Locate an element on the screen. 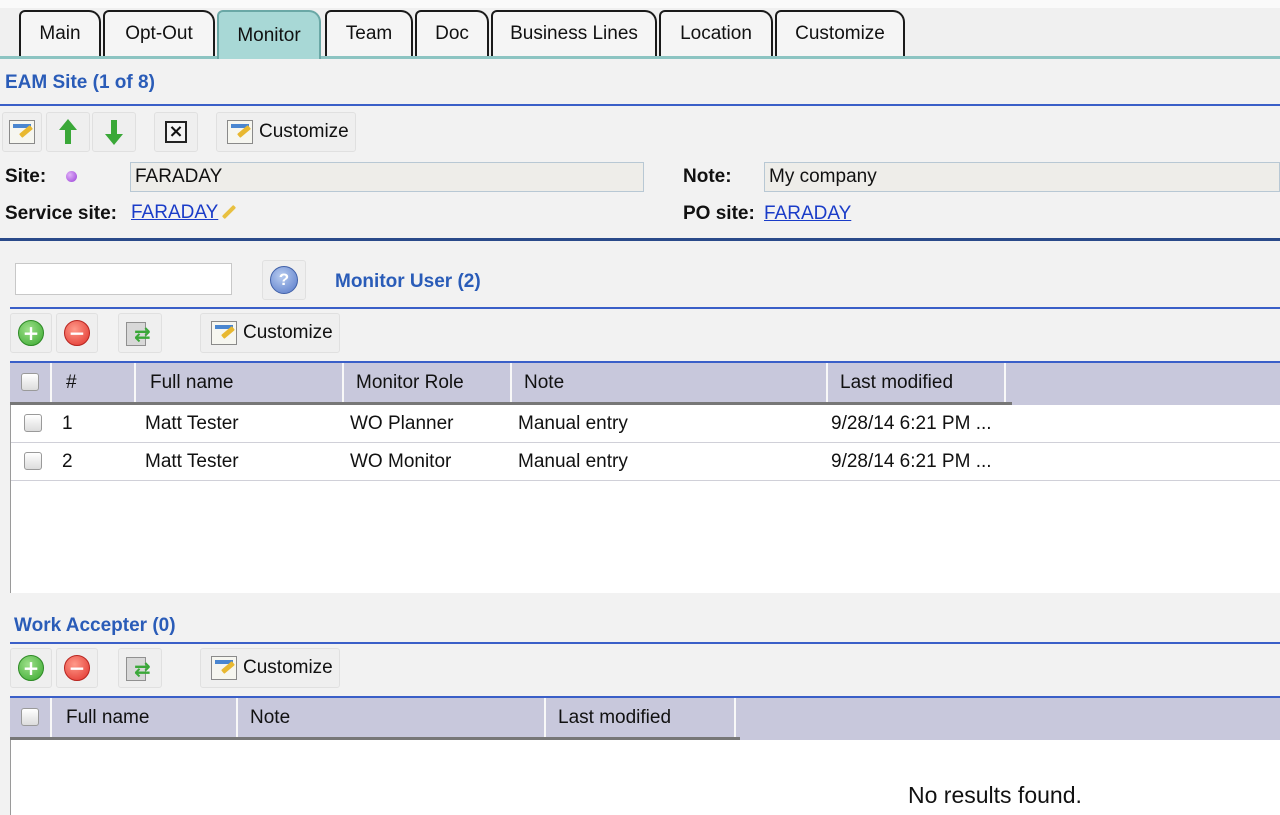 The width and height of the screenshot is (1280, 815). cell-monitor-role: WO Monitor is located at coordinates (401, 461).